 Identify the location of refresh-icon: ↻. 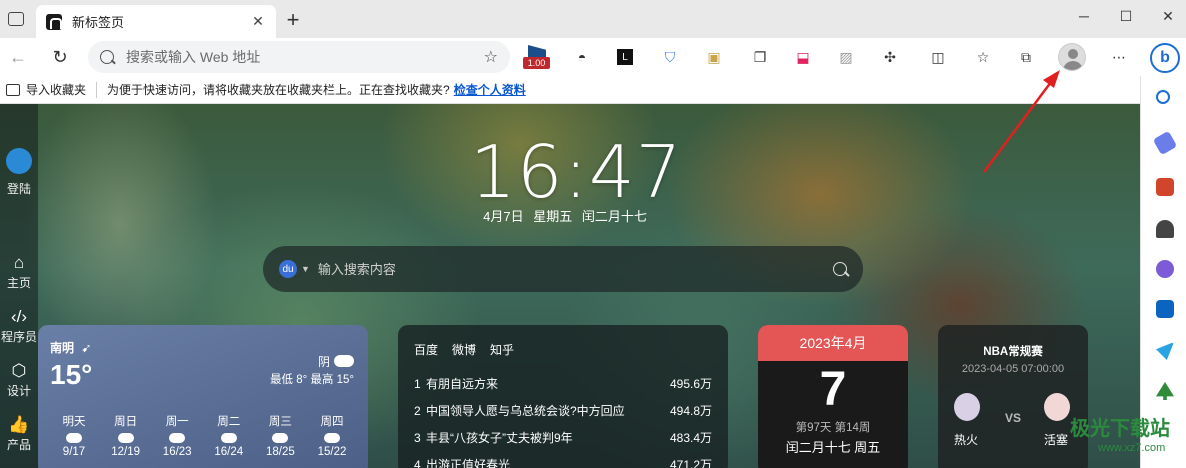
(60, 57).